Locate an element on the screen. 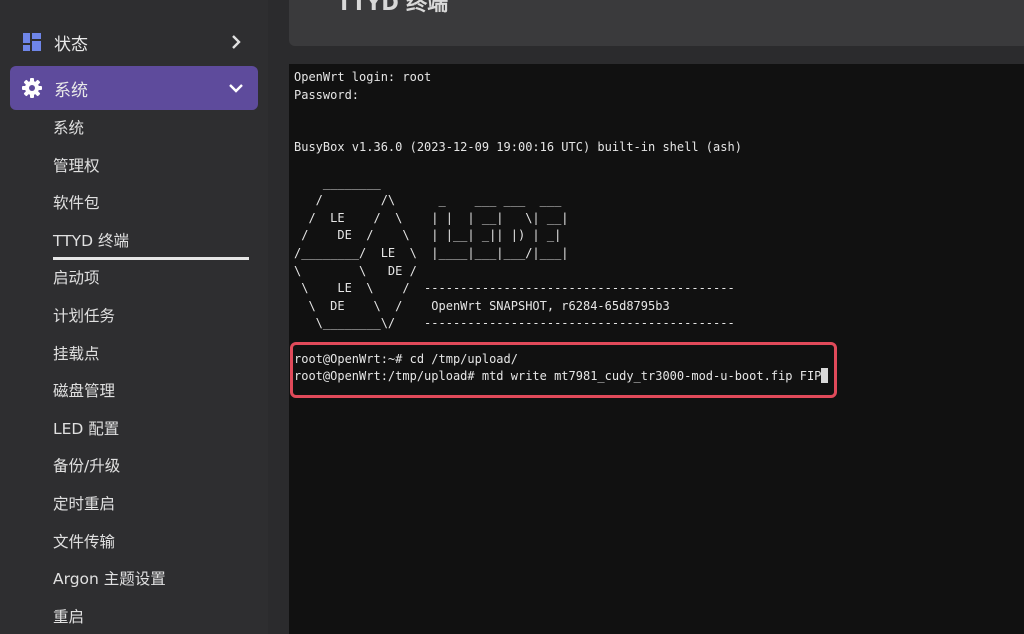 The height and width of the screenshot is (634, 1024). sidebar-menu-system-label: 系统 is located at coordinates (71, 90).